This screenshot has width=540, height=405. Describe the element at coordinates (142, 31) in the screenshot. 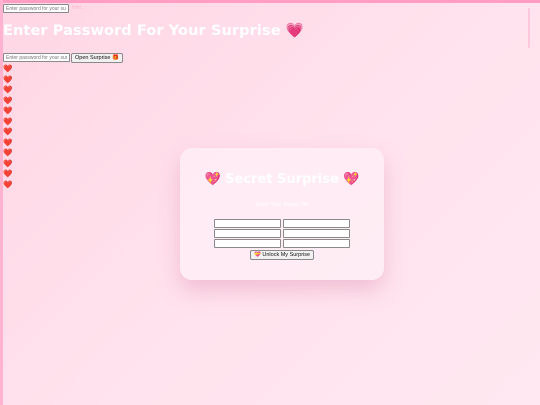

I see `page-title-text: Enter Password For Your Surprise` at that location.